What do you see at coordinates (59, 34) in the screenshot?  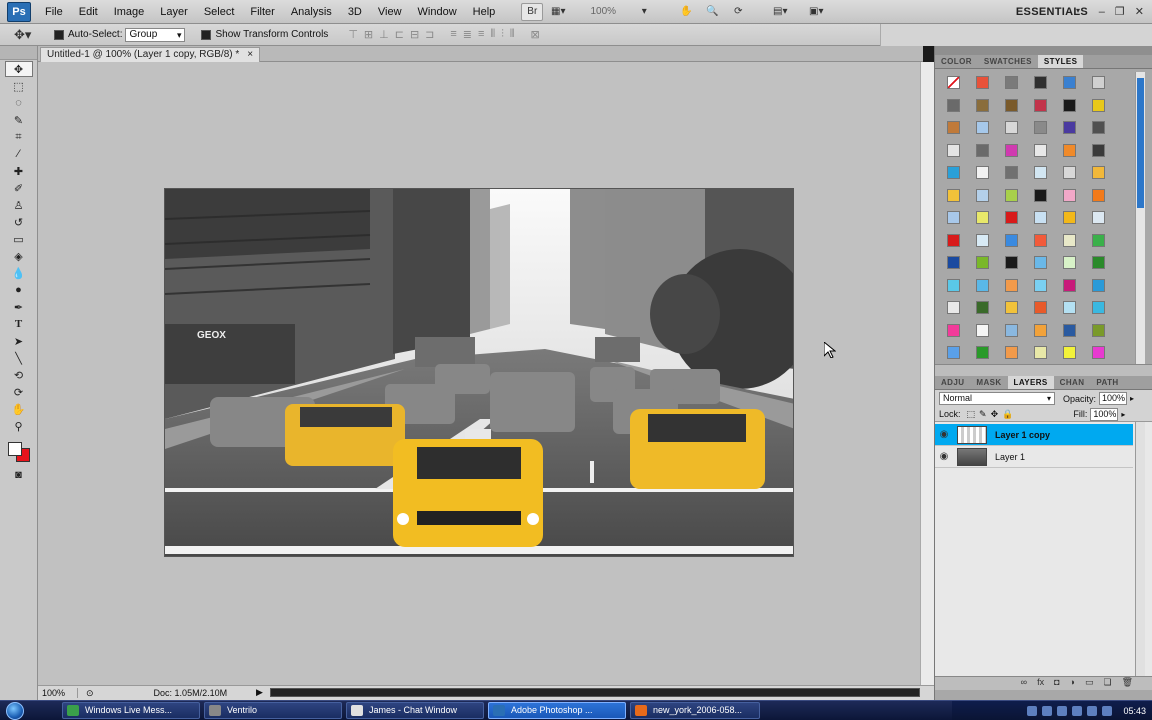 I see `auto-select-checkbox` at bounding box center [59, 34].